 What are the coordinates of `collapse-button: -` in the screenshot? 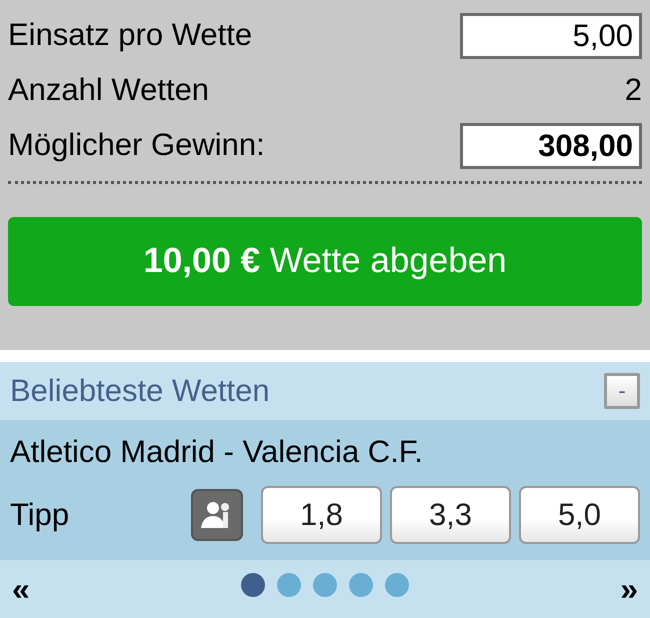 It's located at (622, 391).